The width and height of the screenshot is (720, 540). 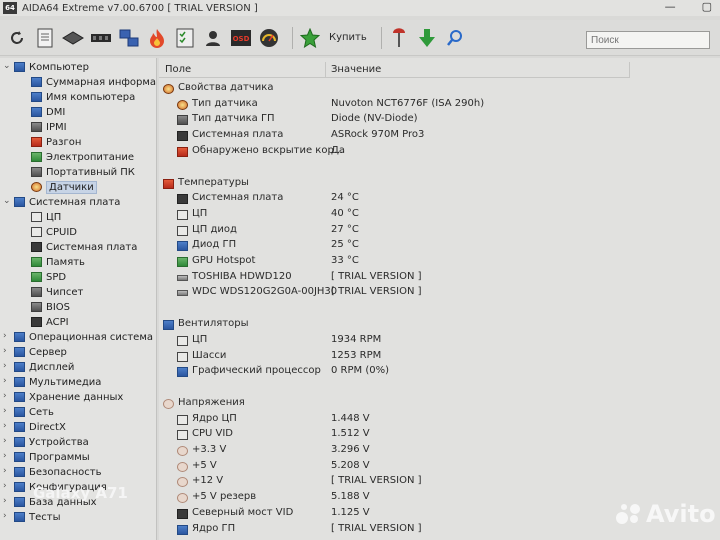 I want to click on star-icon, so click(x=310, y=38).